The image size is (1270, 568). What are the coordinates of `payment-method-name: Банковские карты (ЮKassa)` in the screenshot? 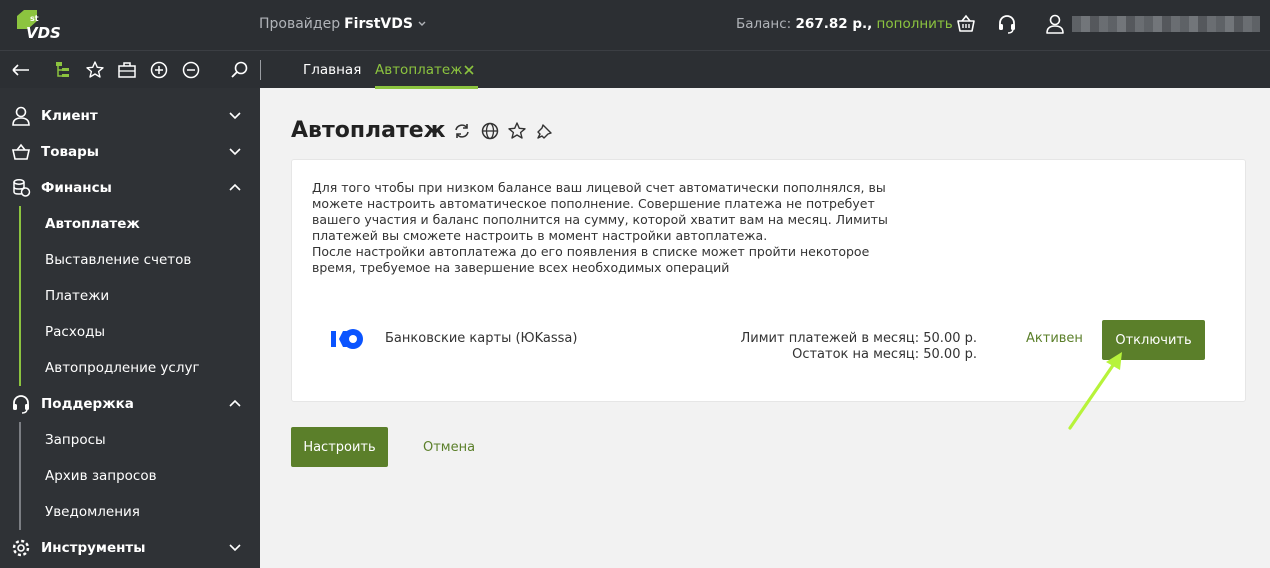 It's located at (481, 338).